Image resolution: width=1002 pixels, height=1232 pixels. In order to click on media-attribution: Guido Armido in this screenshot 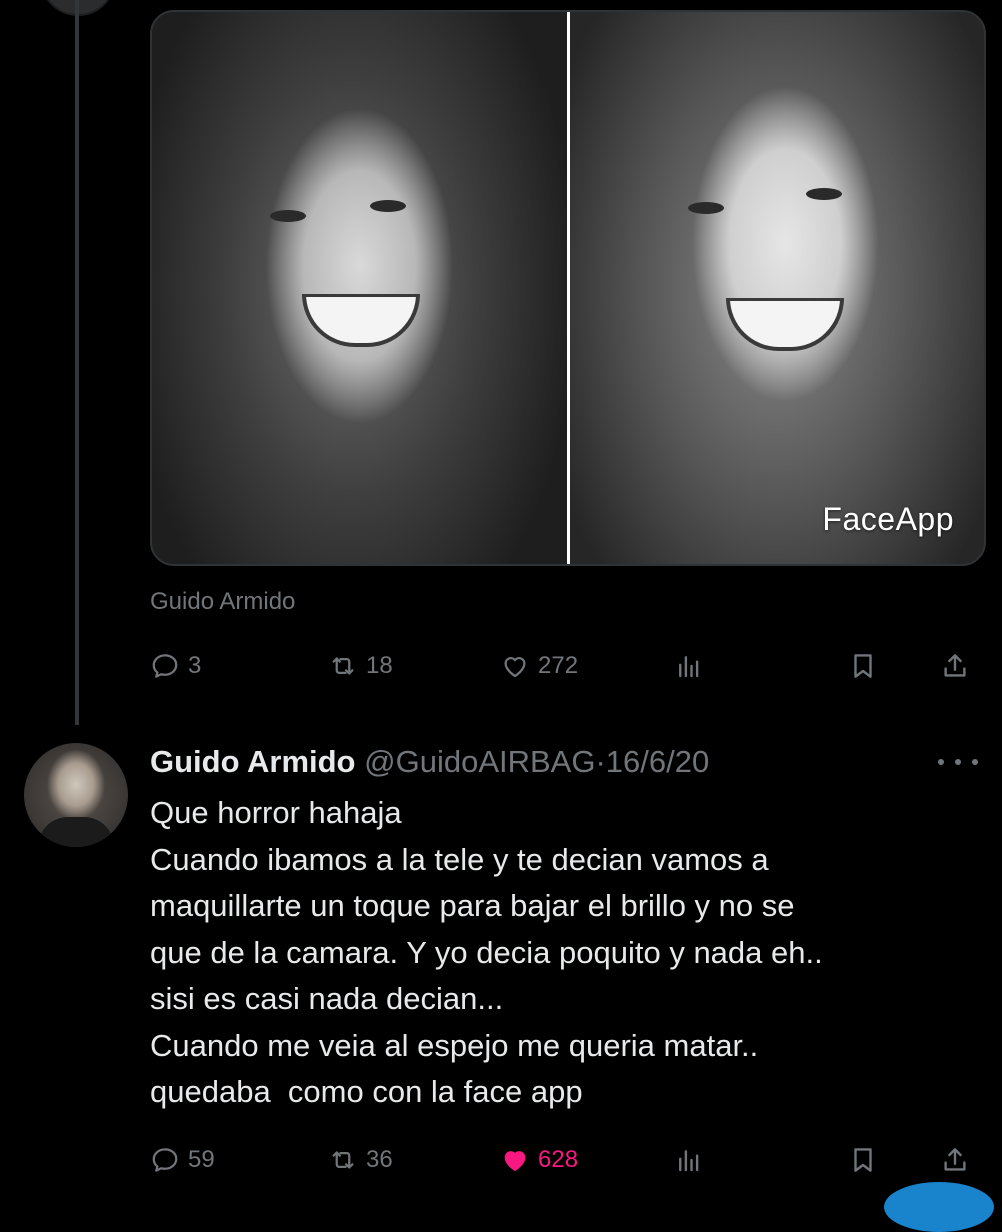, I will do `click(222, 602)`.